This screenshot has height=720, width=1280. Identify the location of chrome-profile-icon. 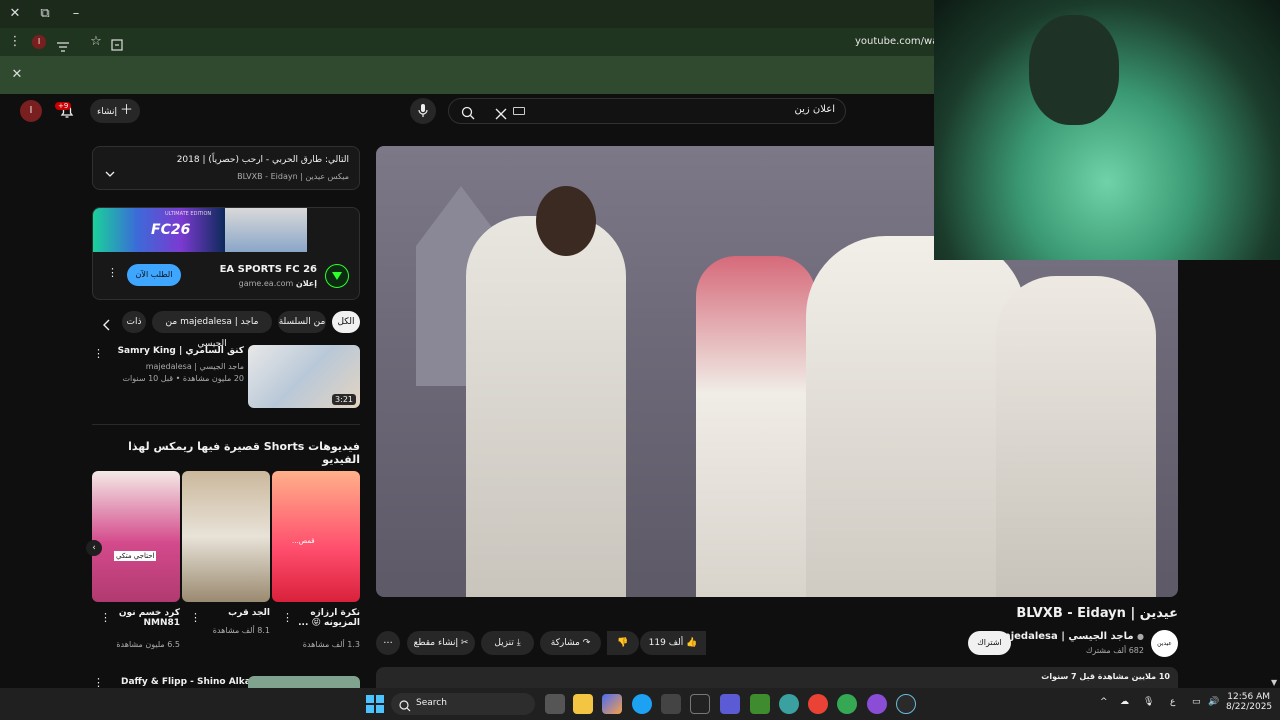
(847, 704).